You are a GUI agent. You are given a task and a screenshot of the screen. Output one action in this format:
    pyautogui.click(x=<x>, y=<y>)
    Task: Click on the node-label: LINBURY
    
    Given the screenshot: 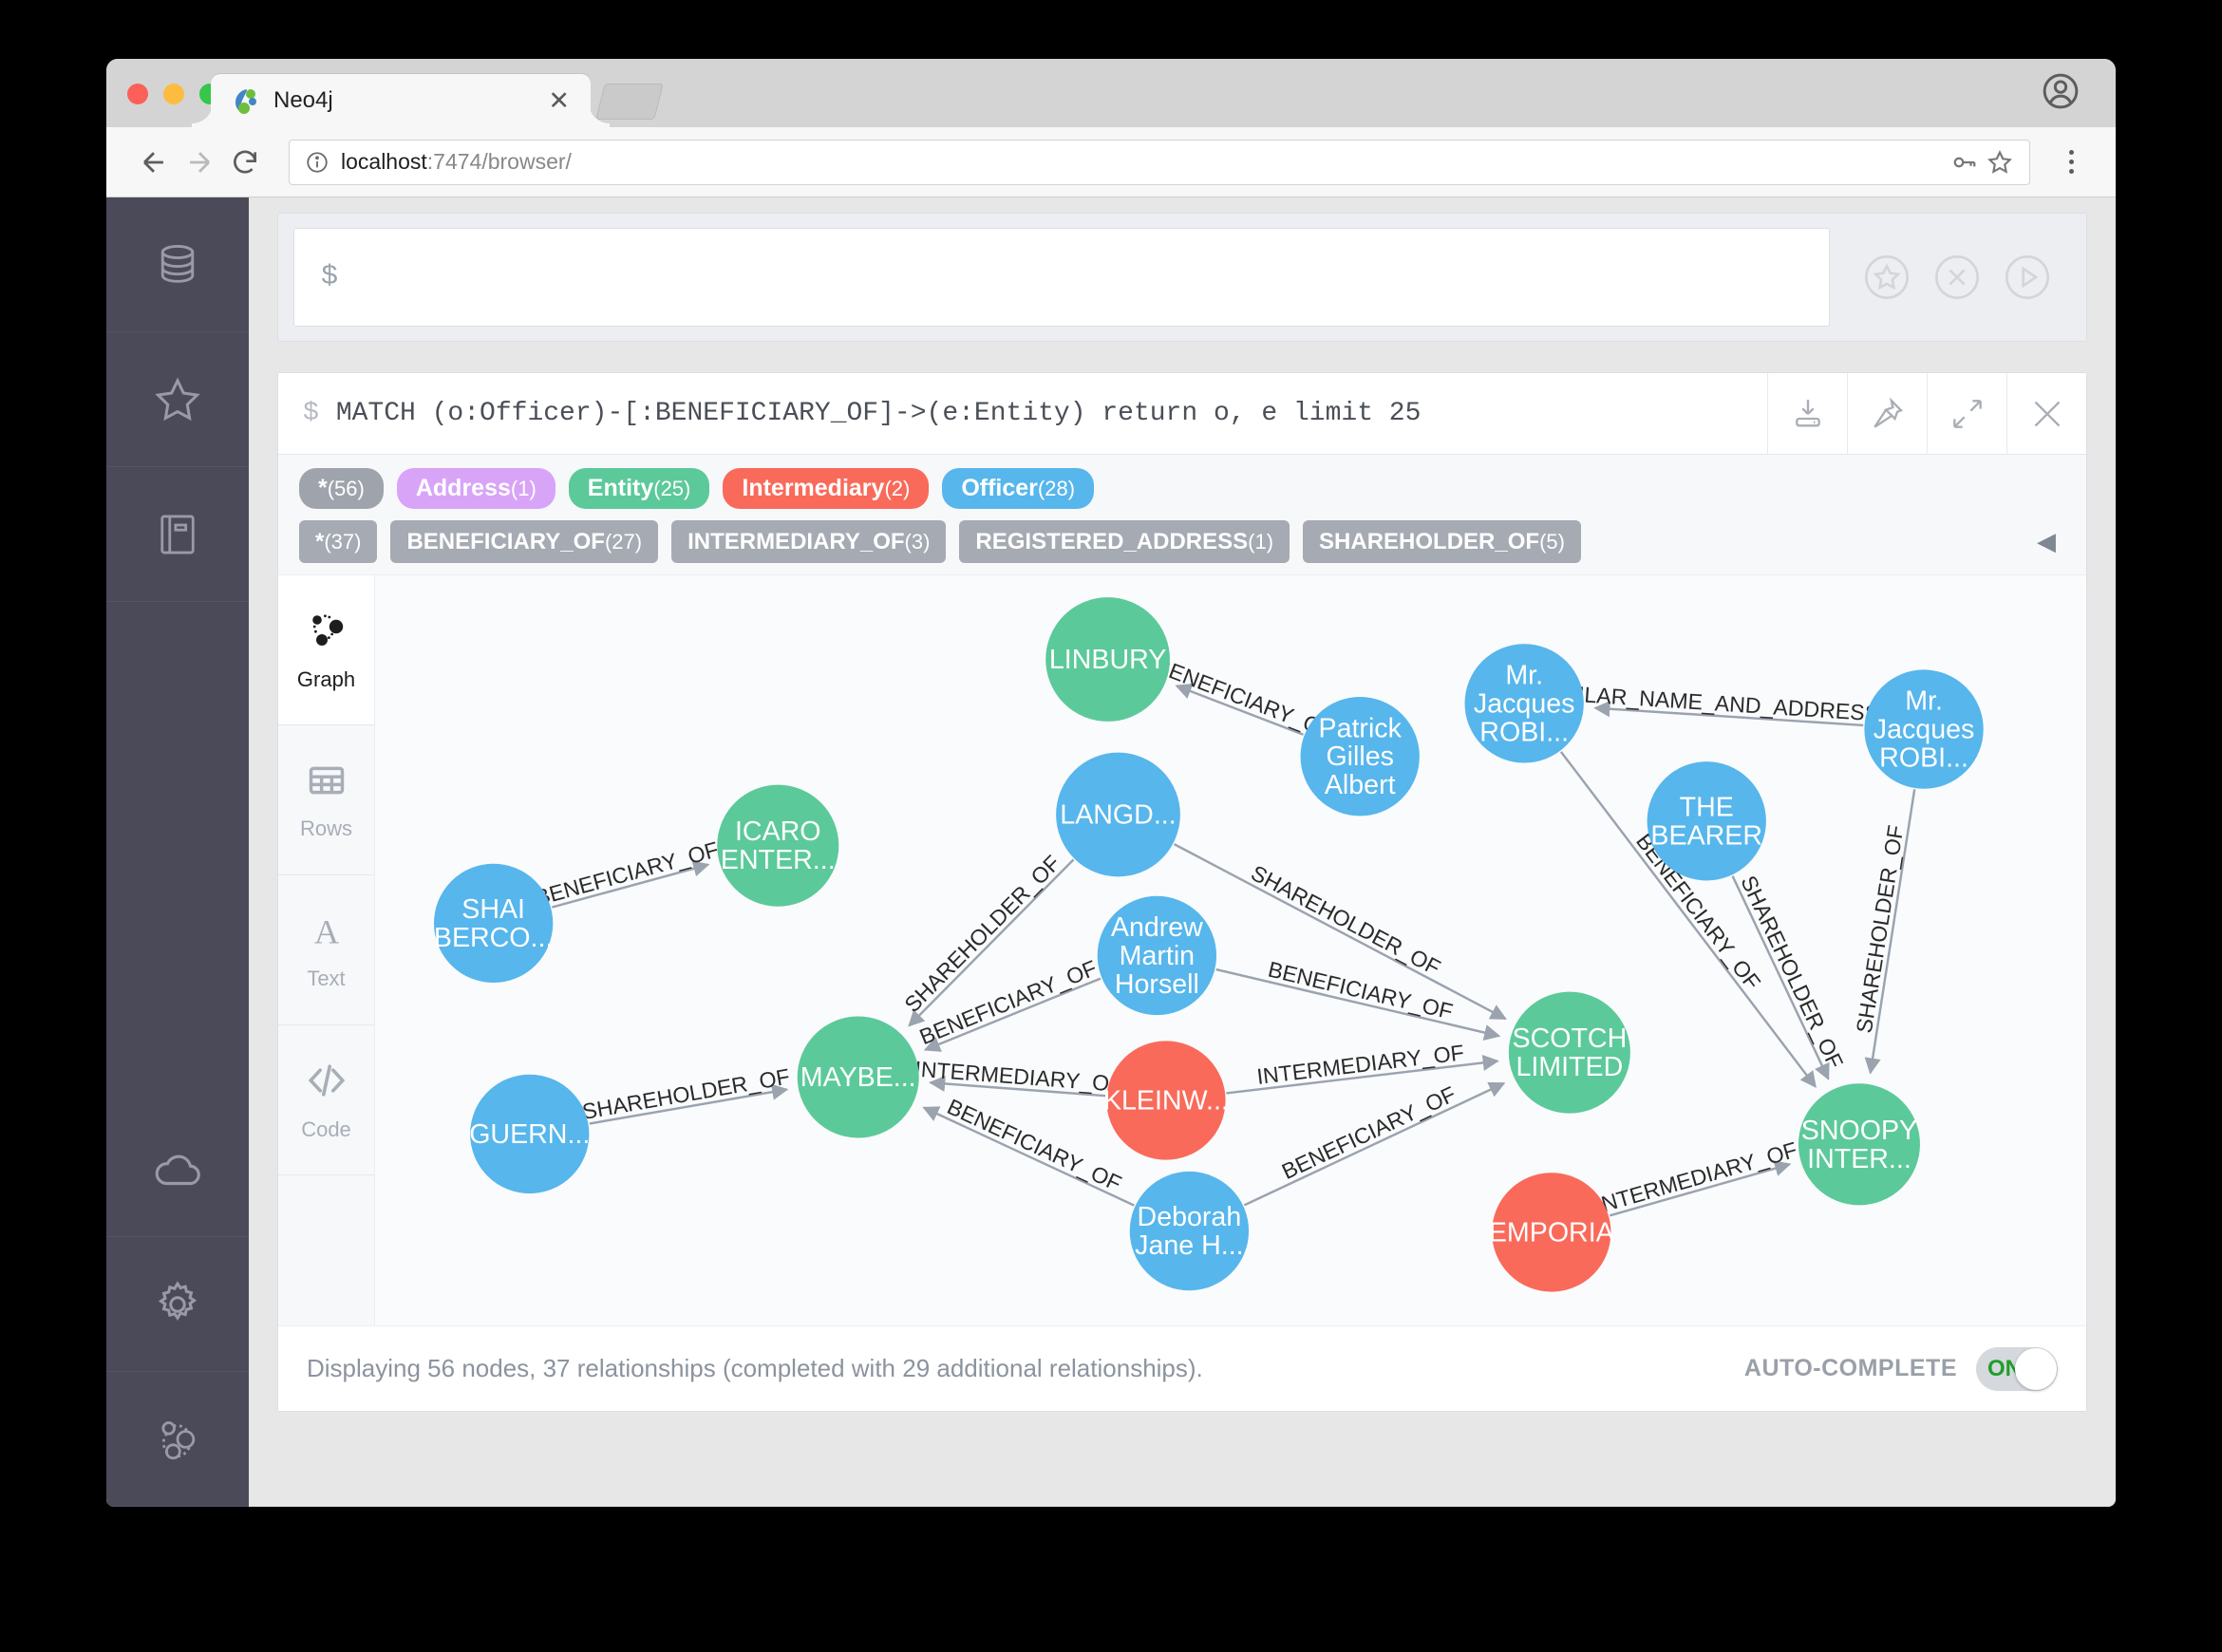 What is the action you would take?
    pyautogui.click(x=1107, y=660)
    